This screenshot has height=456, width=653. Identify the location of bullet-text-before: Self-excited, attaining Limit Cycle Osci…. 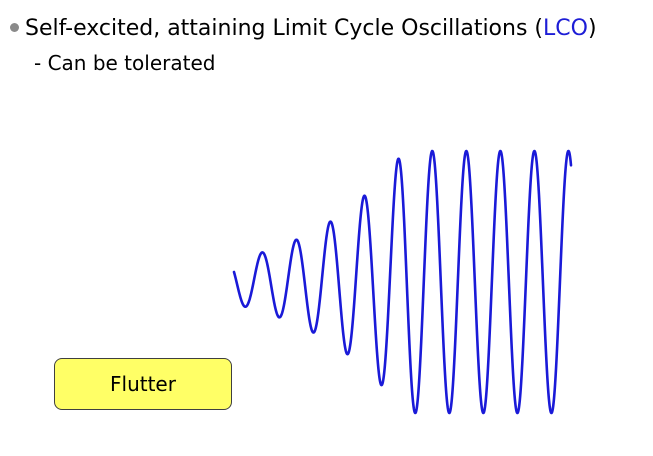
(284, 28).